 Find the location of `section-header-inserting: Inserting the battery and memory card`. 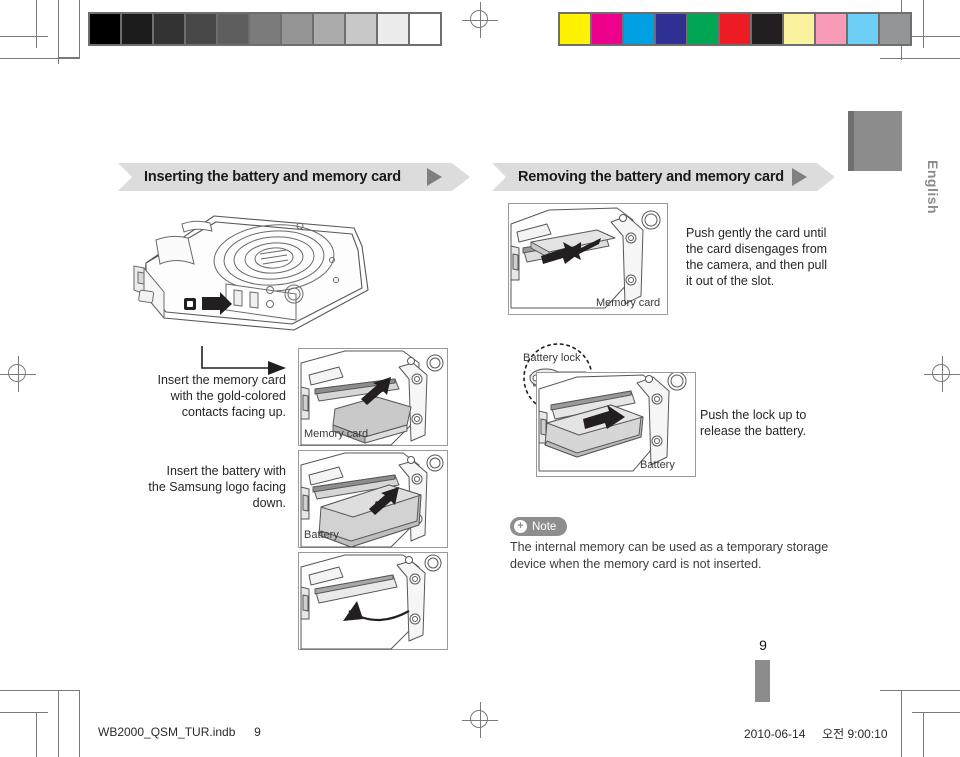

section-header-inserting: Inserting the battery and memory card is located at coordinates (294, 177).